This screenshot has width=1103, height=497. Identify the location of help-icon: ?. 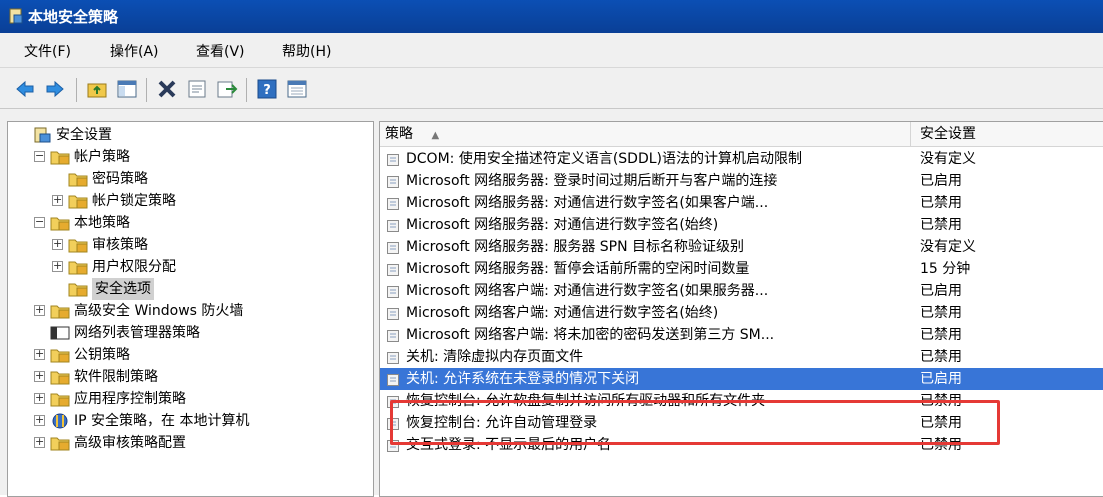
(267, 89).